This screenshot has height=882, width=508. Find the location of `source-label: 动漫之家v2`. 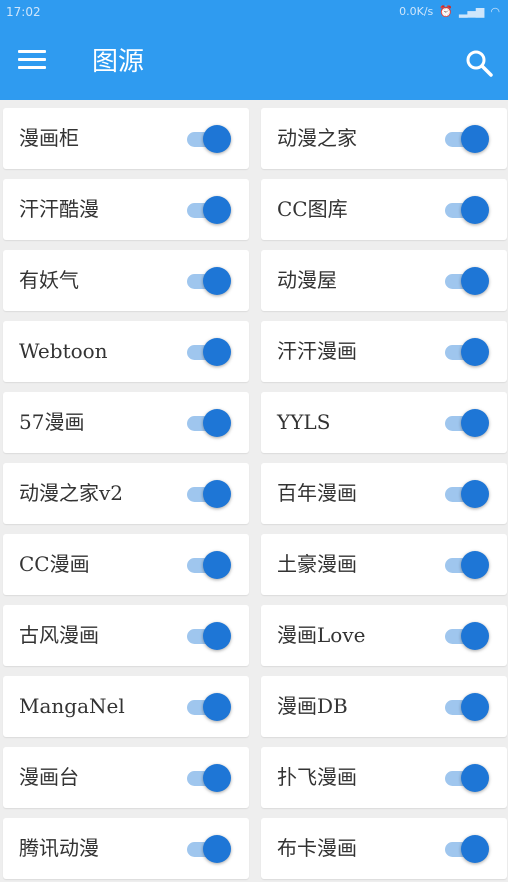

source-label: 动漫之家v2 is located at coordinates (71, 493).